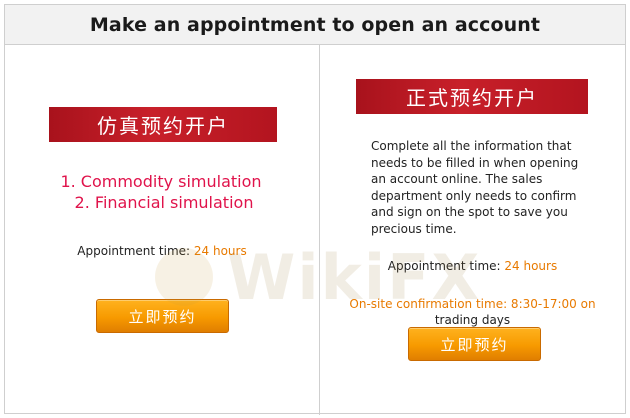 This screenshot has height=418, width=630. I want to click on table-header: Make an appointment to open an account, so click(315, 25).